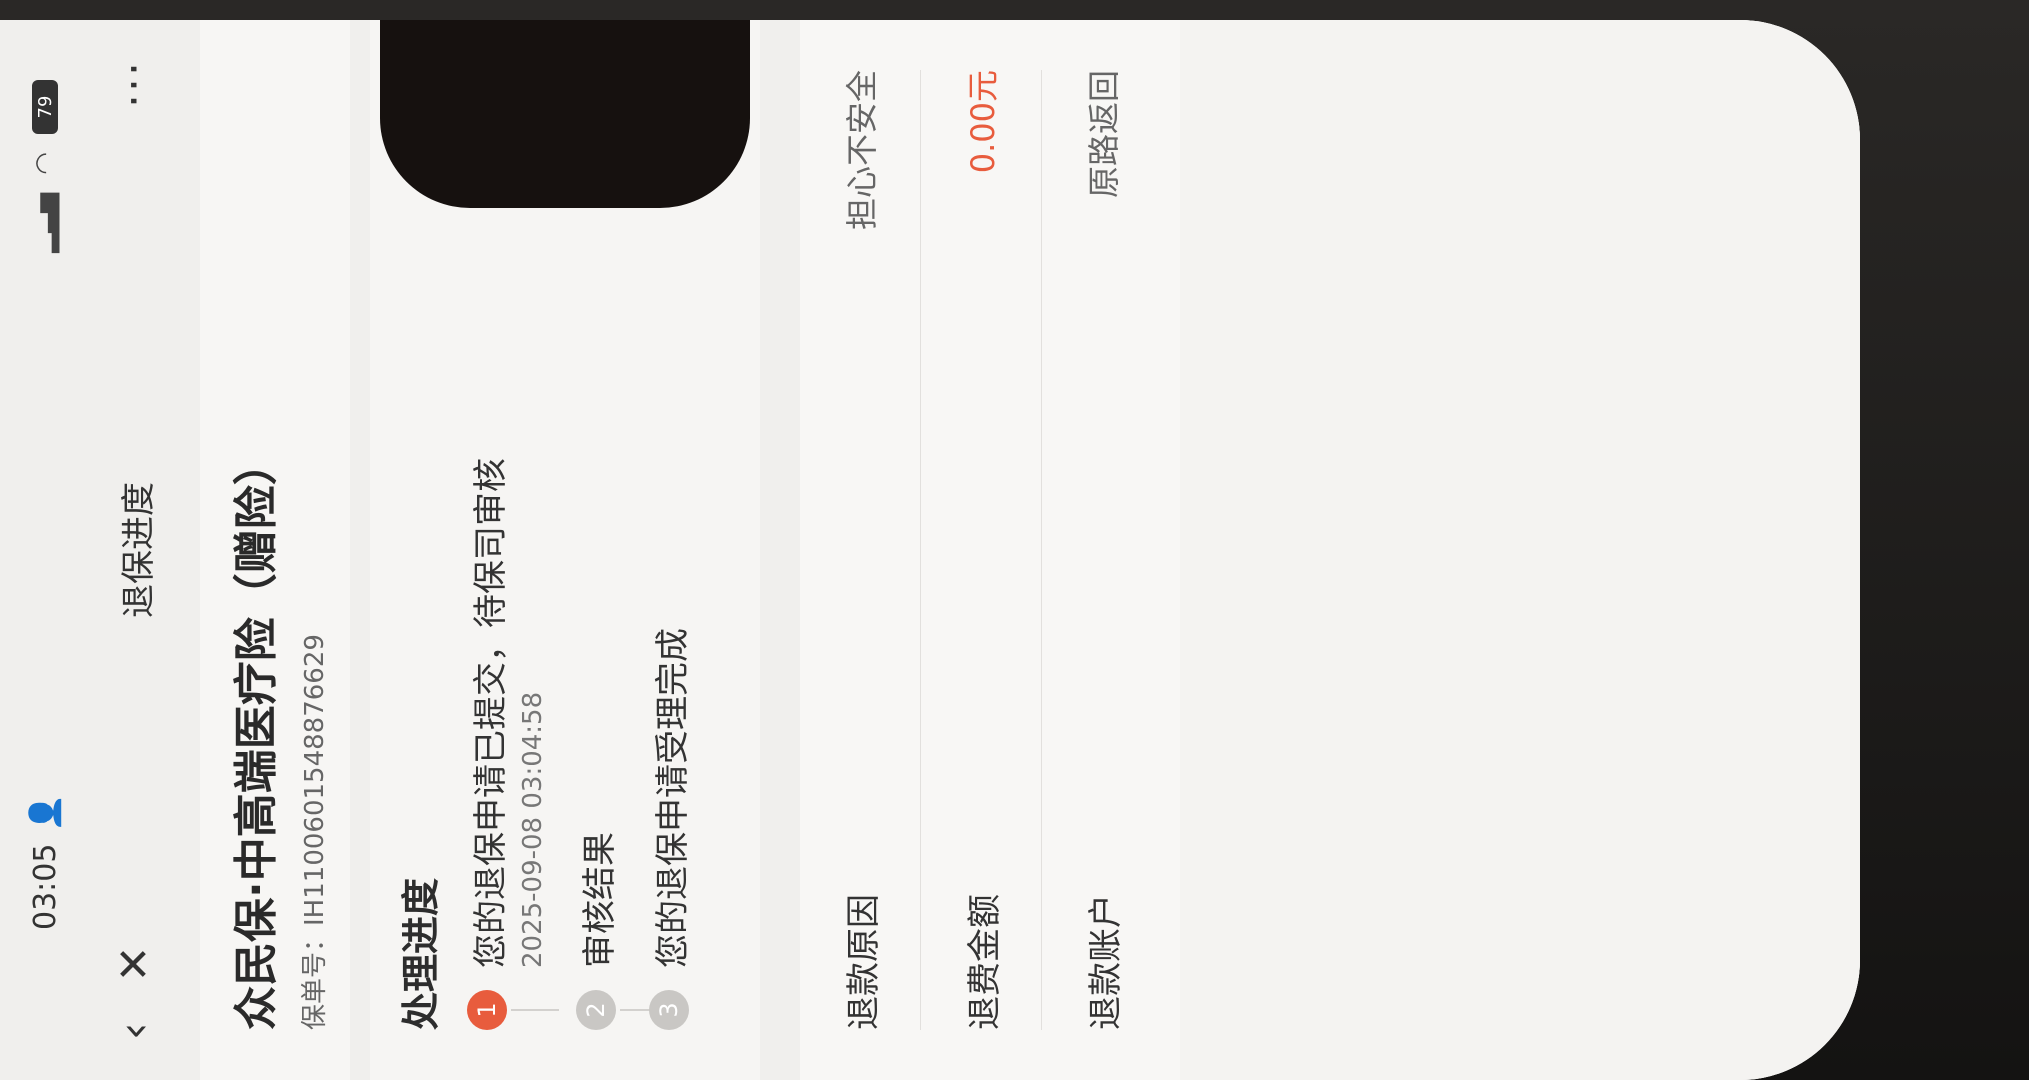 This screenshot has height=1080, width=2029. What do you see at coordinates (673, 798) in the screenshot?
I see `step-title: 您的退保申请受理完成` at bounding box center [673, 798].